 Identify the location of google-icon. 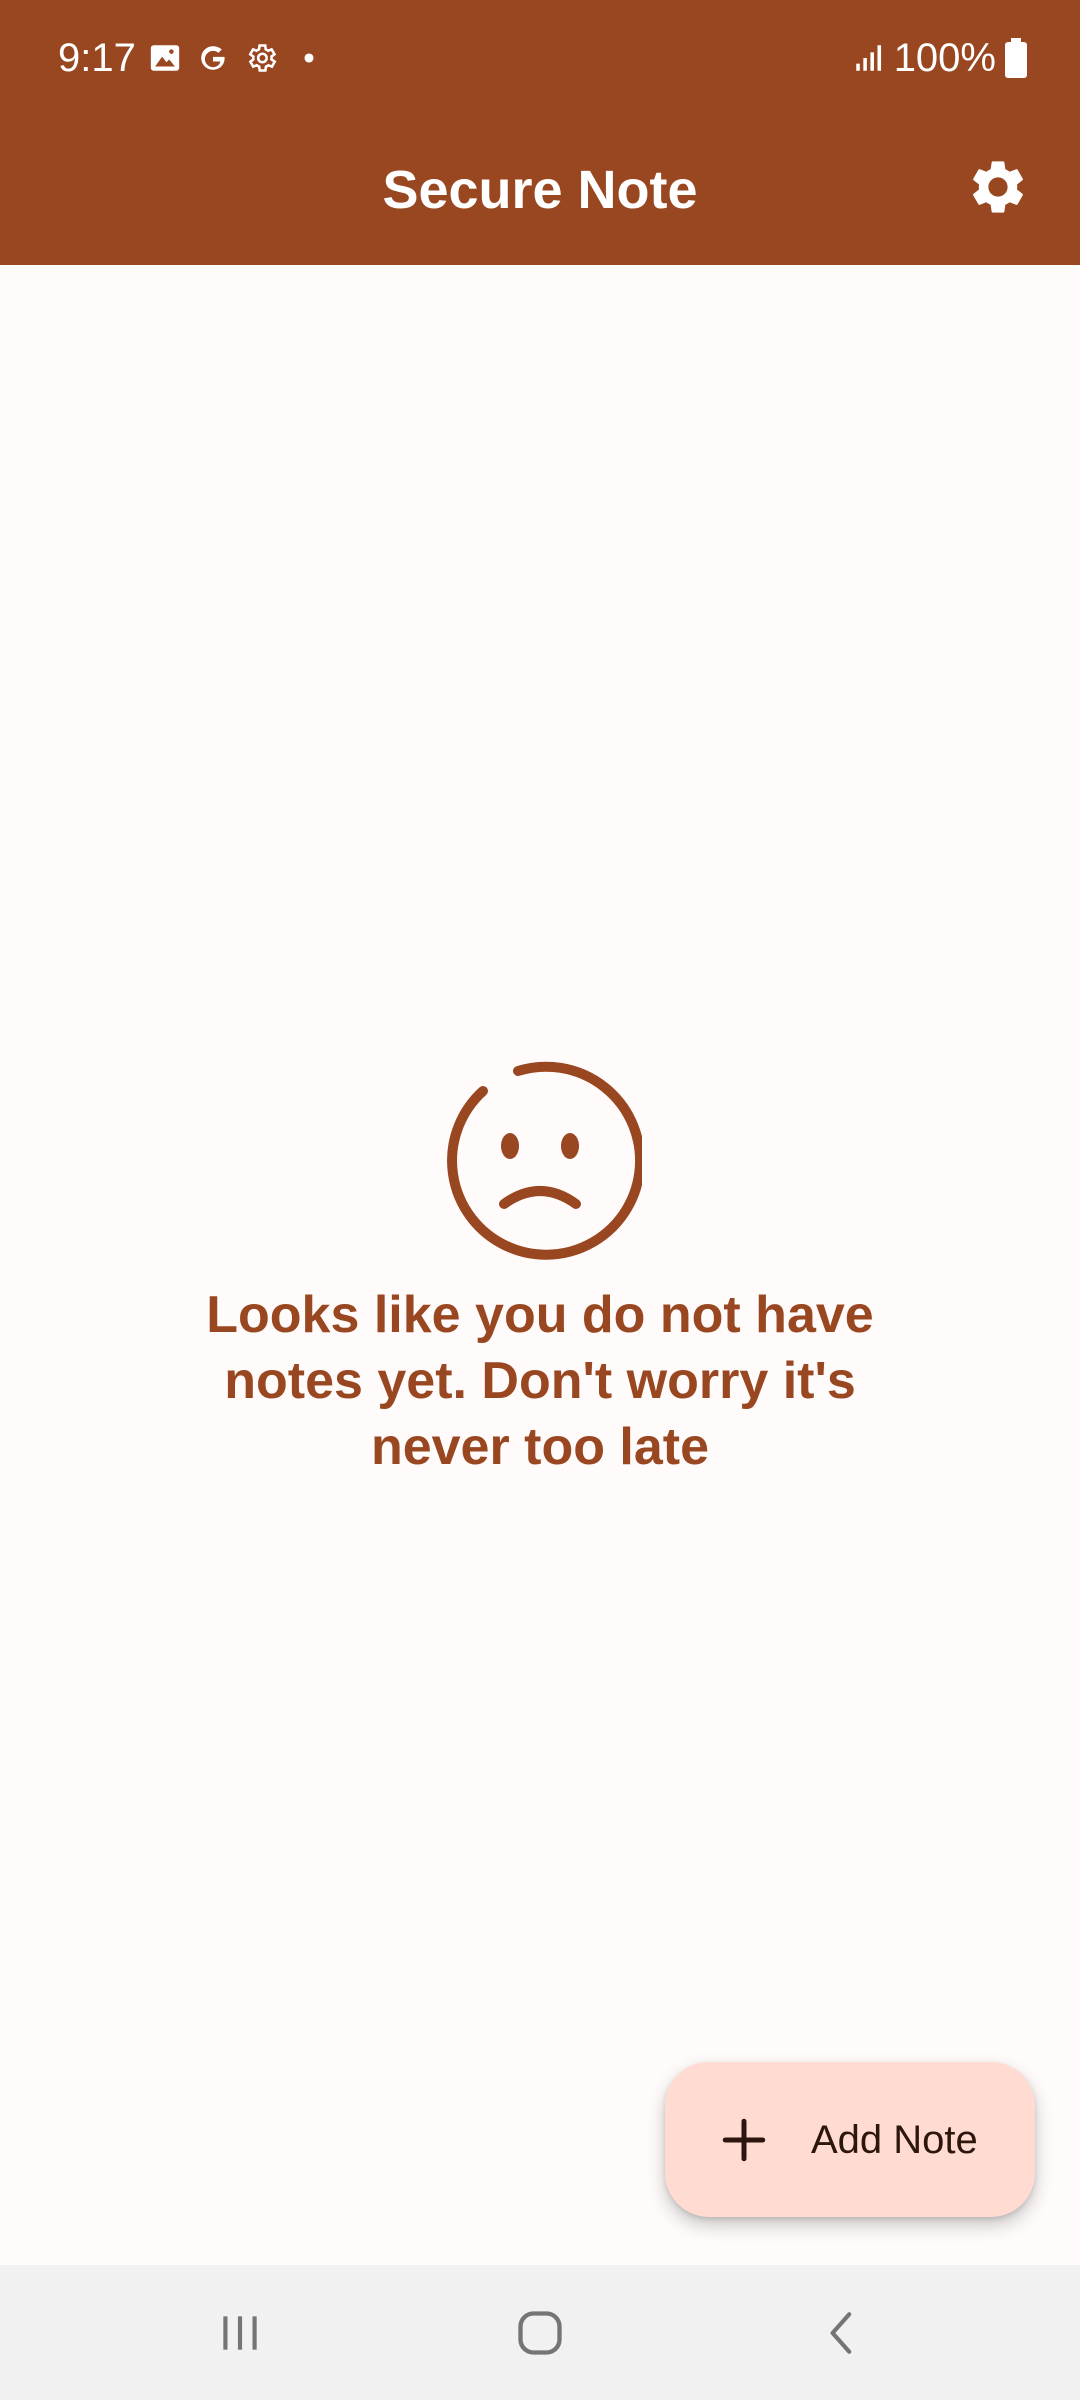
(213, 58).